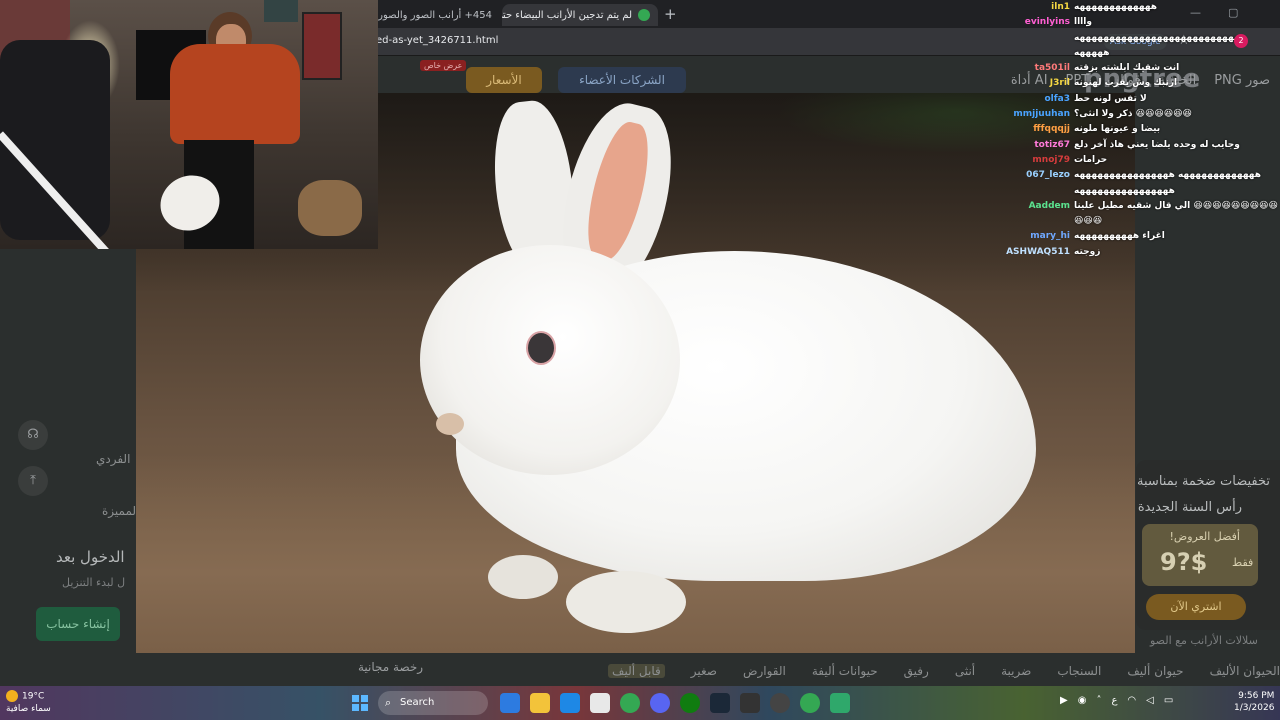  What do you see at coordinates (121, 511) in the screenshot?
I see `left-label-featured: المميزة` at bounding box center [121, 511].